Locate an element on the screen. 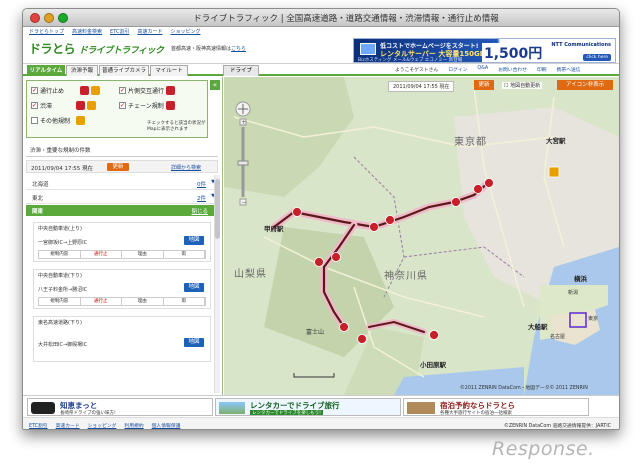  topnav-link: ショッピング is located at coordinates (185, 31).